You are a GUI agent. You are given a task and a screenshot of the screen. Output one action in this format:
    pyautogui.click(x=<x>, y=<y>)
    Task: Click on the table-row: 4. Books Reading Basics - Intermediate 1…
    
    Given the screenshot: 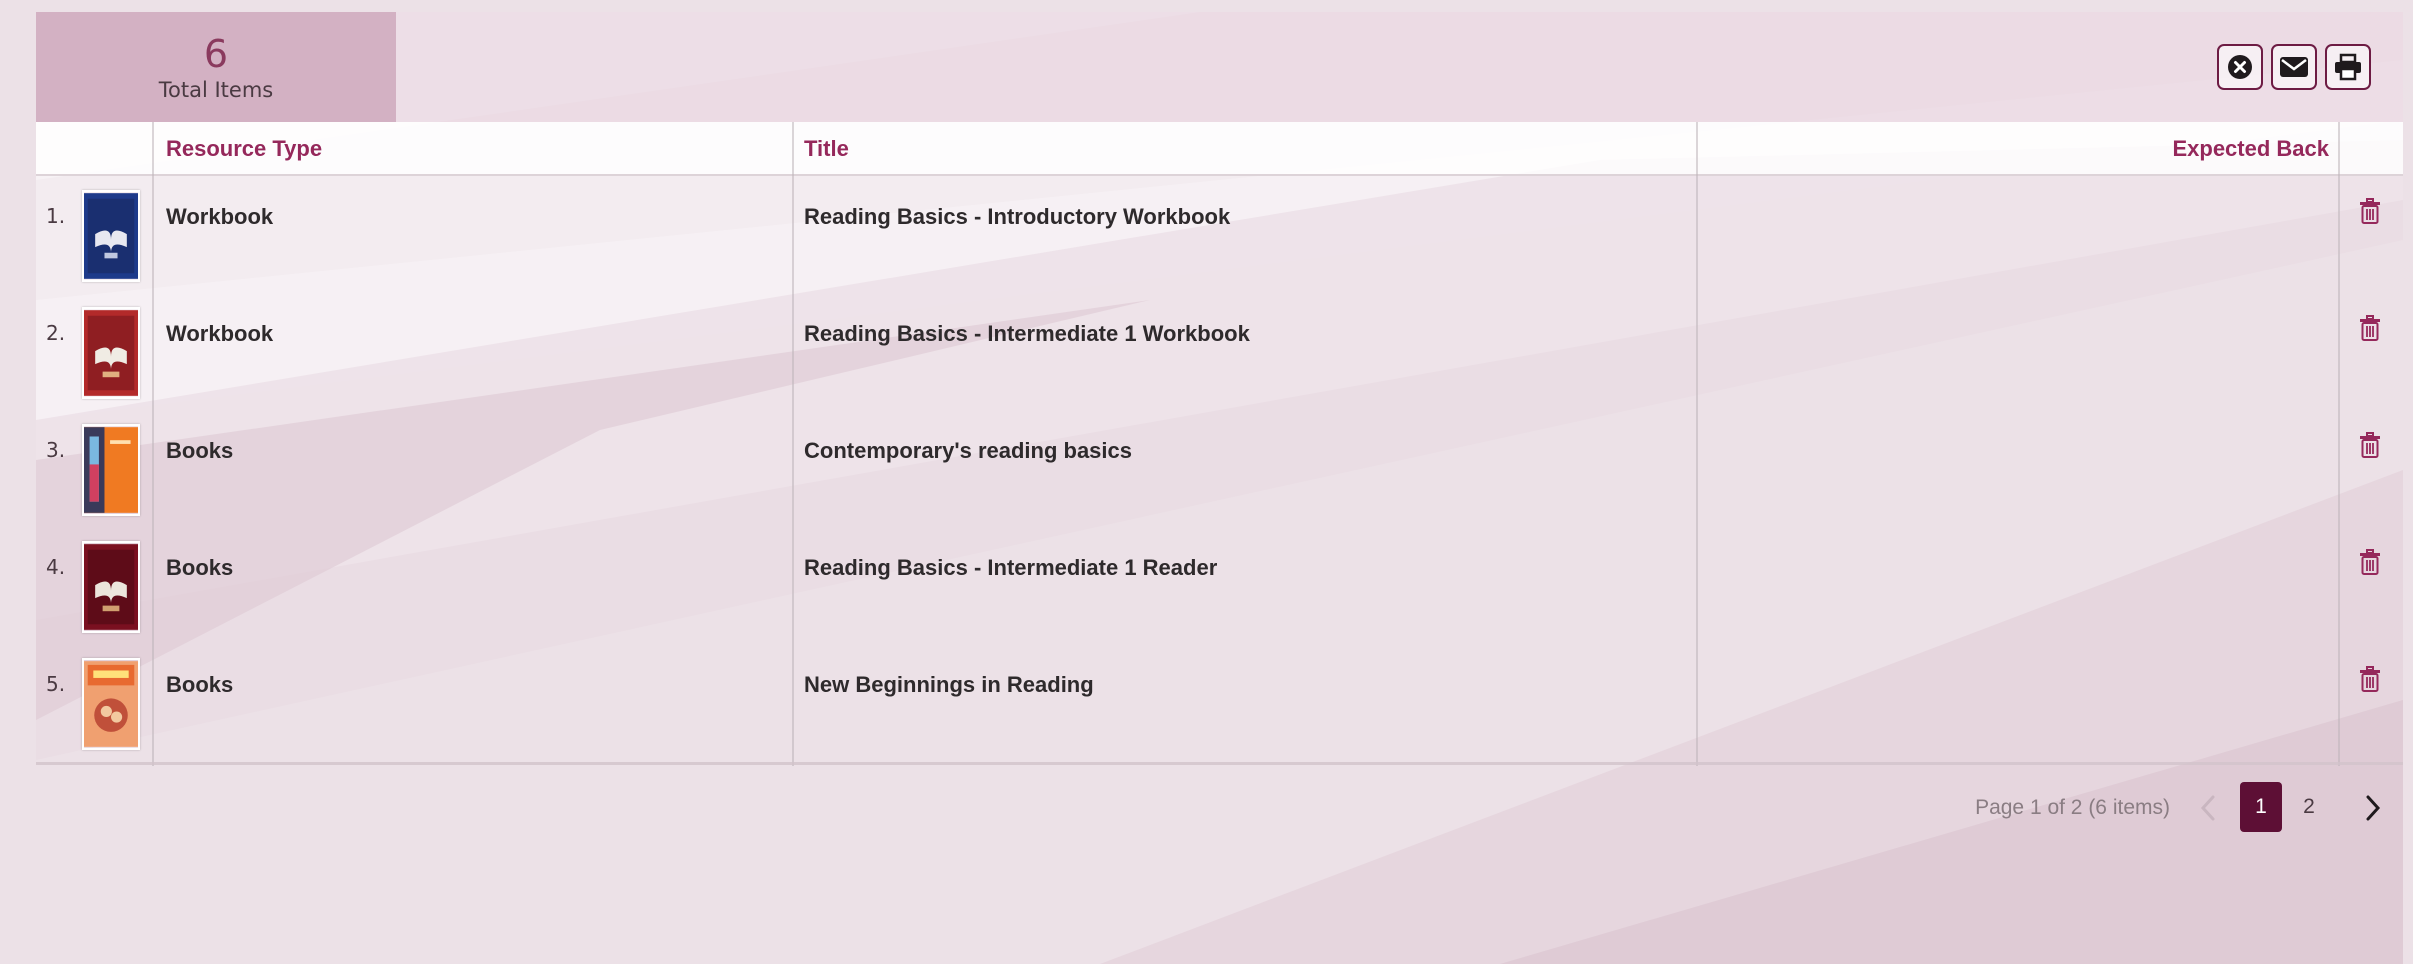 What is the action you would take?
    pyautogui.click(x=1219, y=585)
    